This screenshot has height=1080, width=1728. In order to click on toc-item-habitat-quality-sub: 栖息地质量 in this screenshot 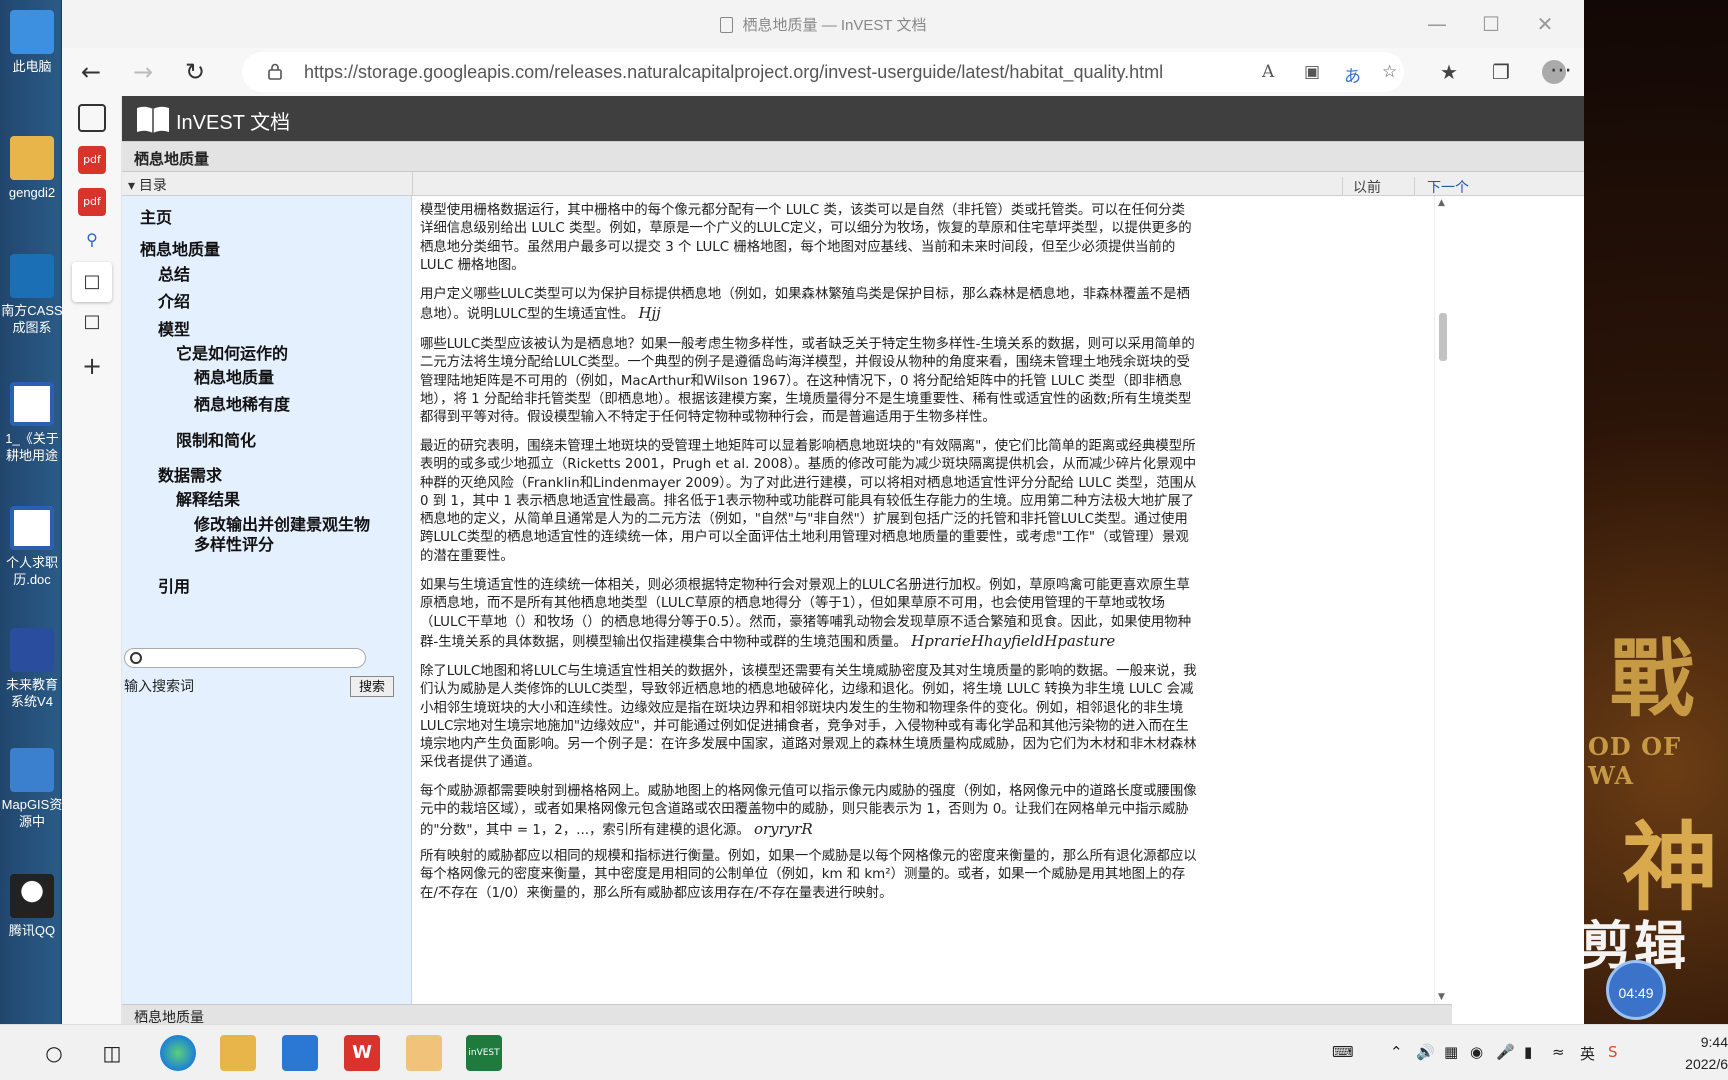, I will do `click(234, 379)`.